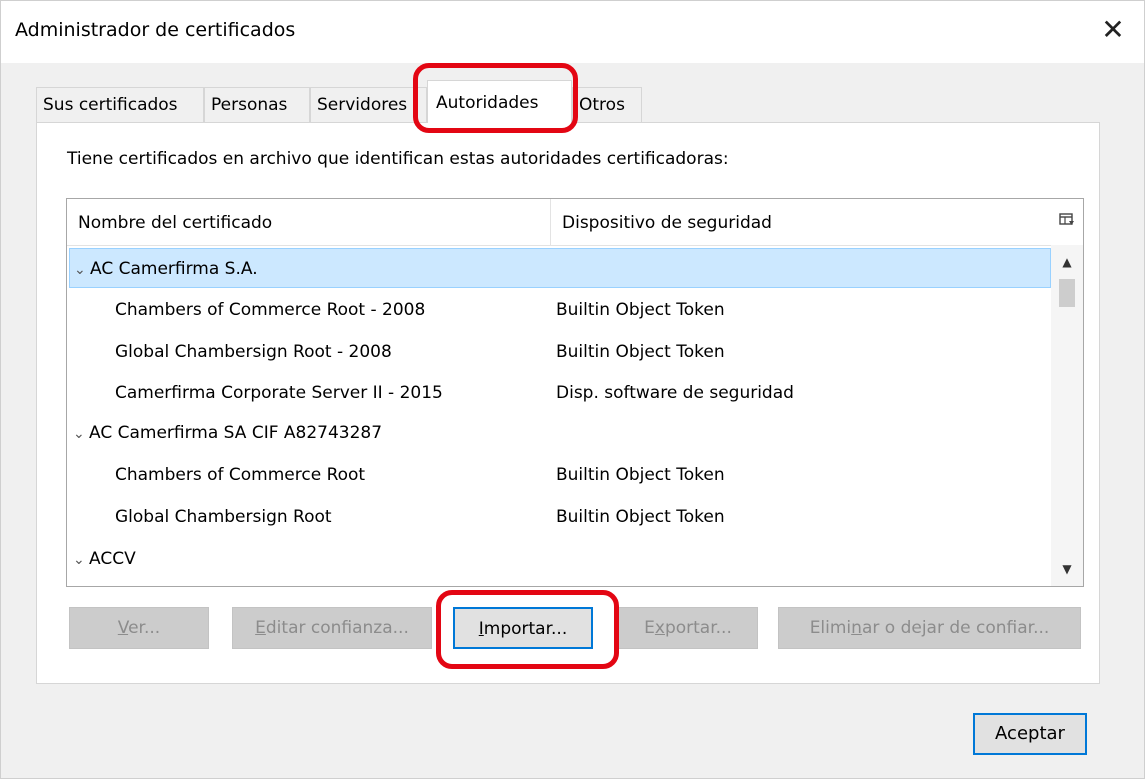 The image size is (1145, 779). Describe the element at coordinates (550, 222) in the screenshot. I see `column-divider` at that location.